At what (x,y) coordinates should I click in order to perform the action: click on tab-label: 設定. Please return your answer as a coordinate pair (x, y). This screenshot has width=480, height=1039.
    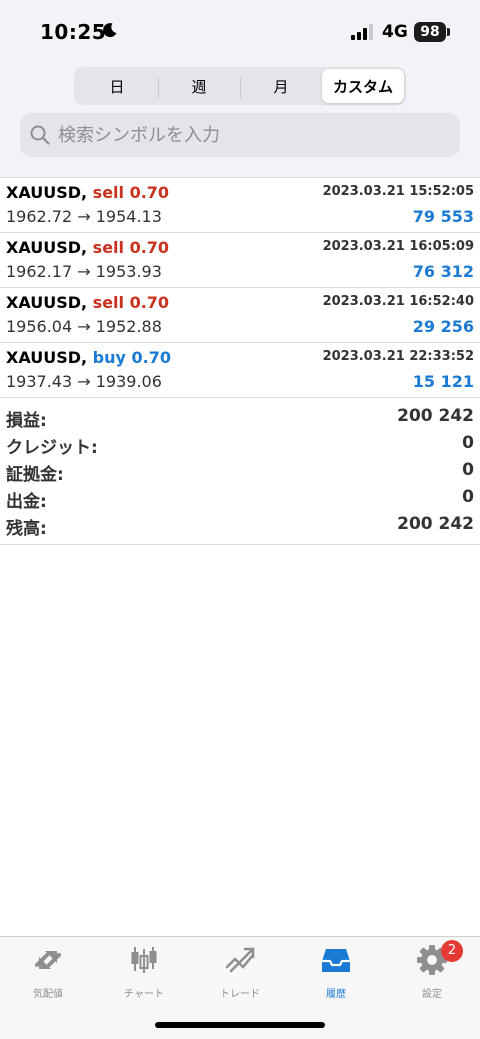
    Looking at the image, I should click on (432, 994).